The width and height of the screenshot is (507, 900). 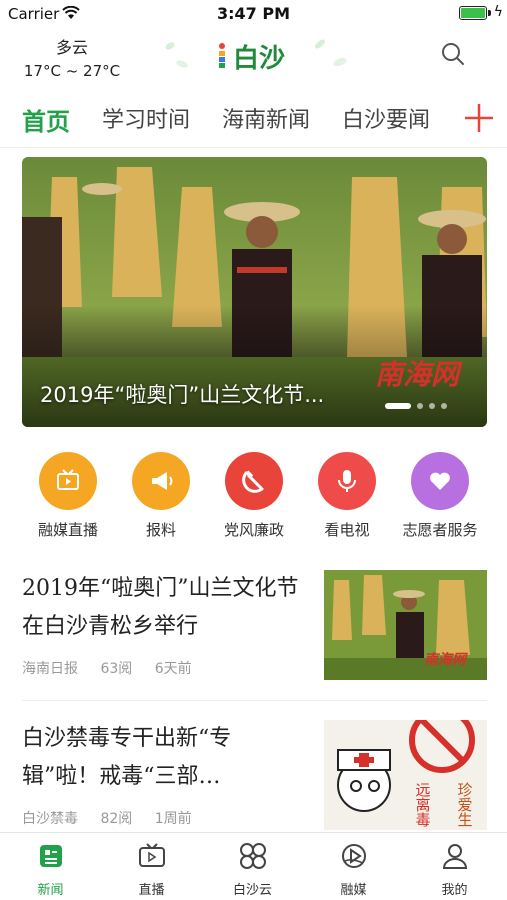 I want to click on quick-links: 融媒直播 报料 党风廉政 看电视 志愿者服务, so click(x=253, y=497).